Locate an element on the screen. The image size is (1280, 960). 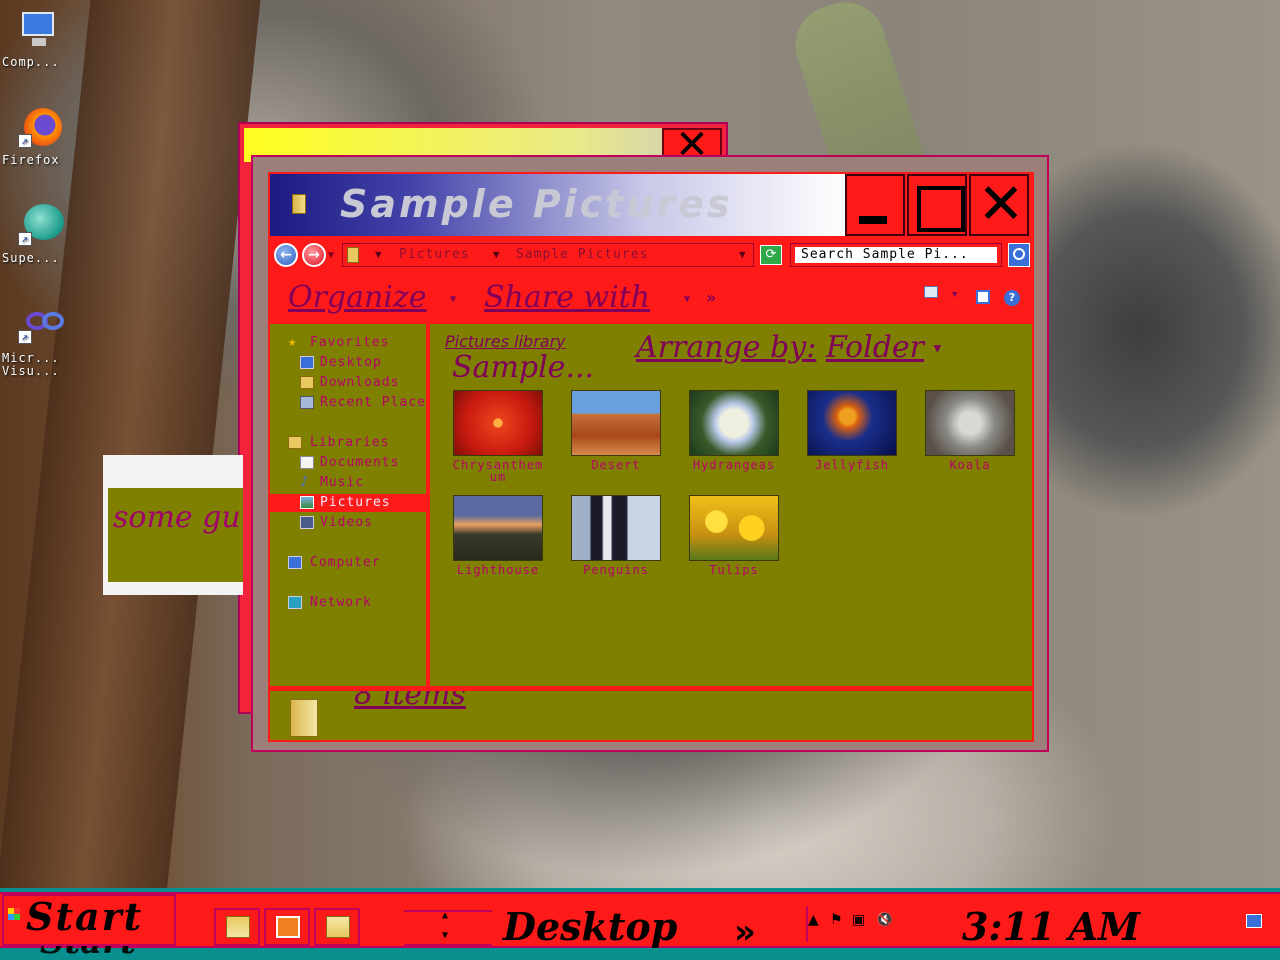
maximize-button is located at coordinates (937, 205).